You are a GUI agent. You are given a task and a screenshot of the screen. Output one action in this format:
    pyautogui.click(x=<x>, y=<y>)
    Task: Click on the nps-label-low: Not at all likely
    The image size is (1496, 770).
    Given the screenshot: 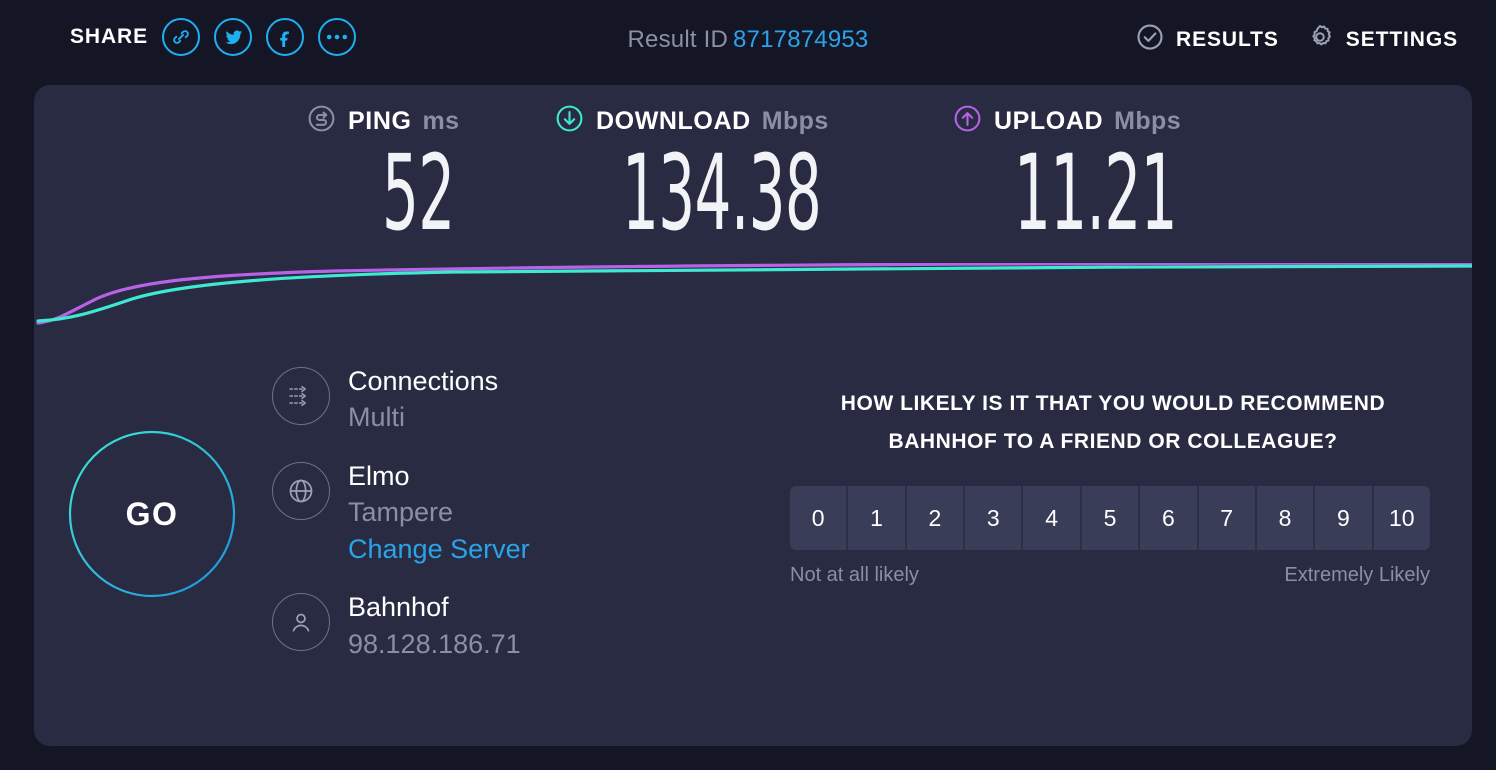 What is the action you would take?
    pyautogui.click(x=854, y=575)
    